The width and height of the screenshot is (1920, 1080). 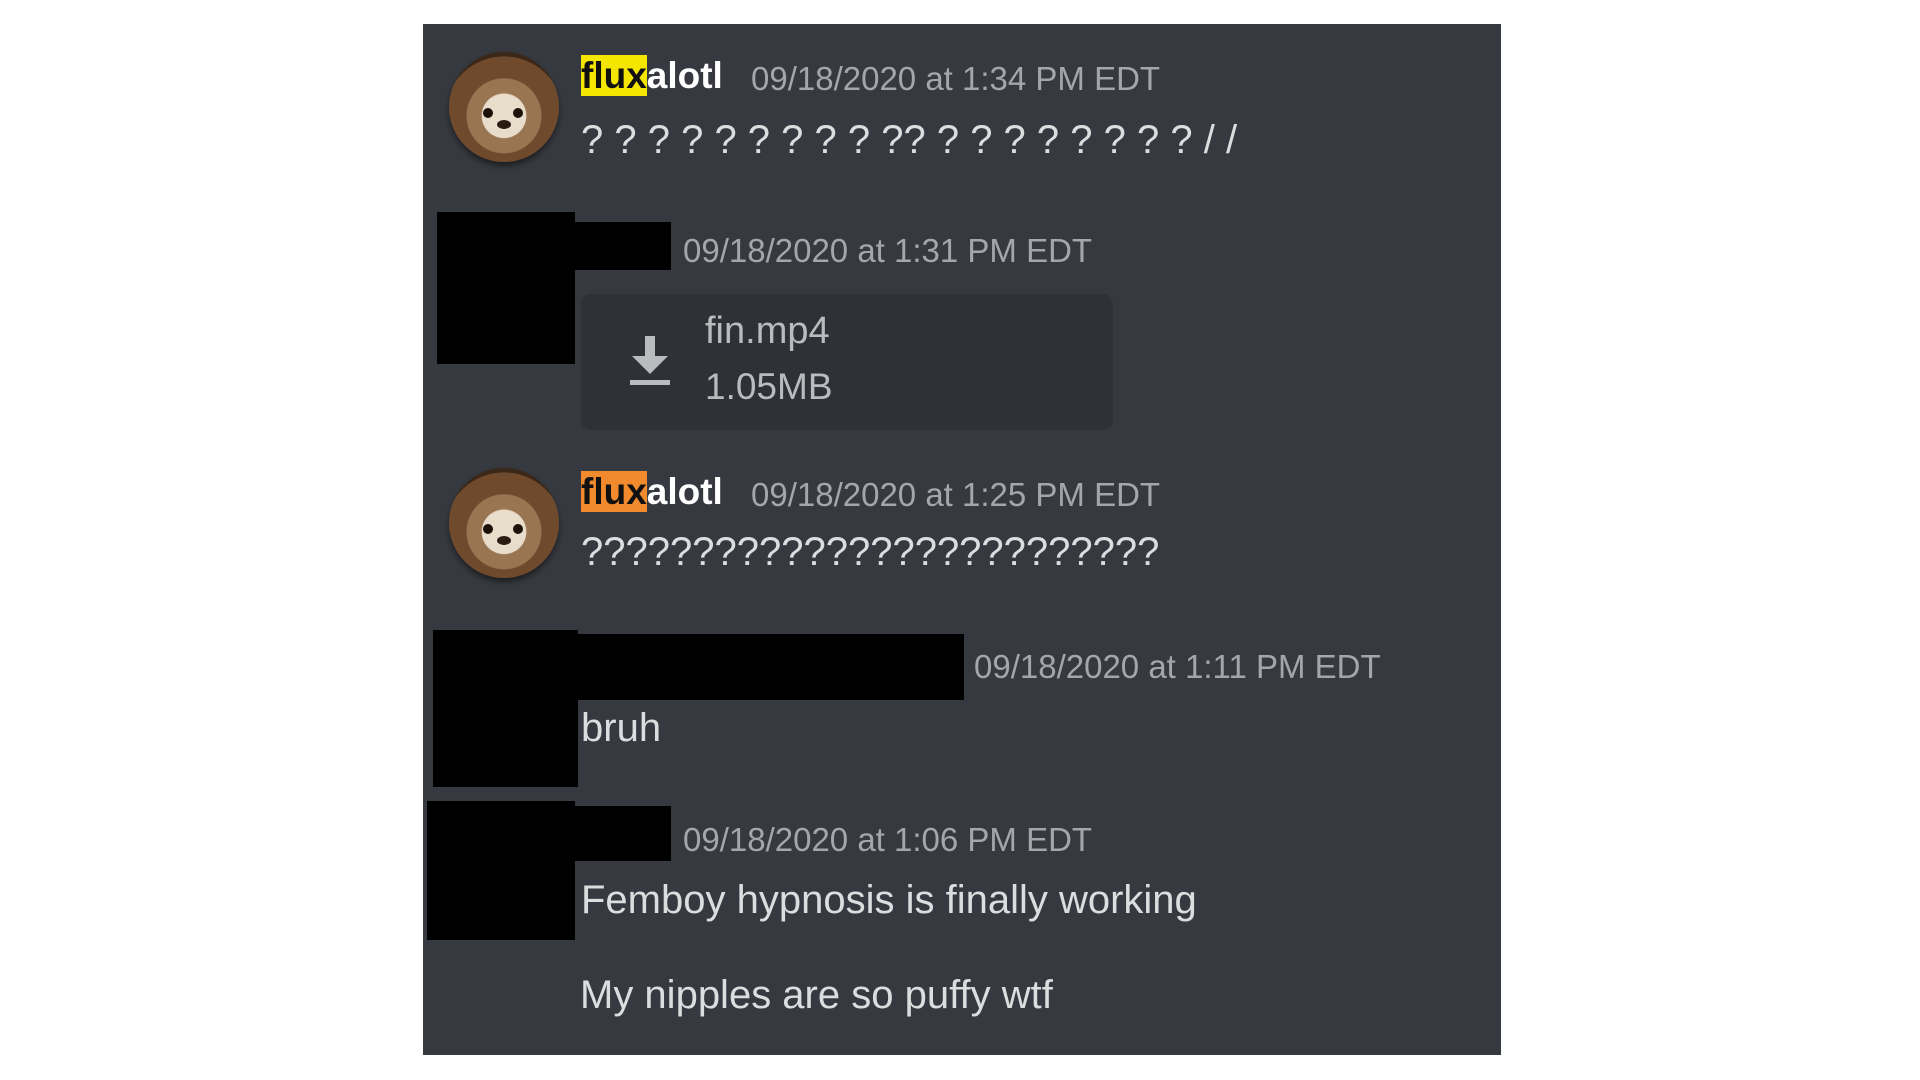 What do you see at coordinates (955, 79) in the screenshot?
I see `message-timestamp: 09/18/2020 at 1:34 PM EDT` at bounding box center [955, 79].